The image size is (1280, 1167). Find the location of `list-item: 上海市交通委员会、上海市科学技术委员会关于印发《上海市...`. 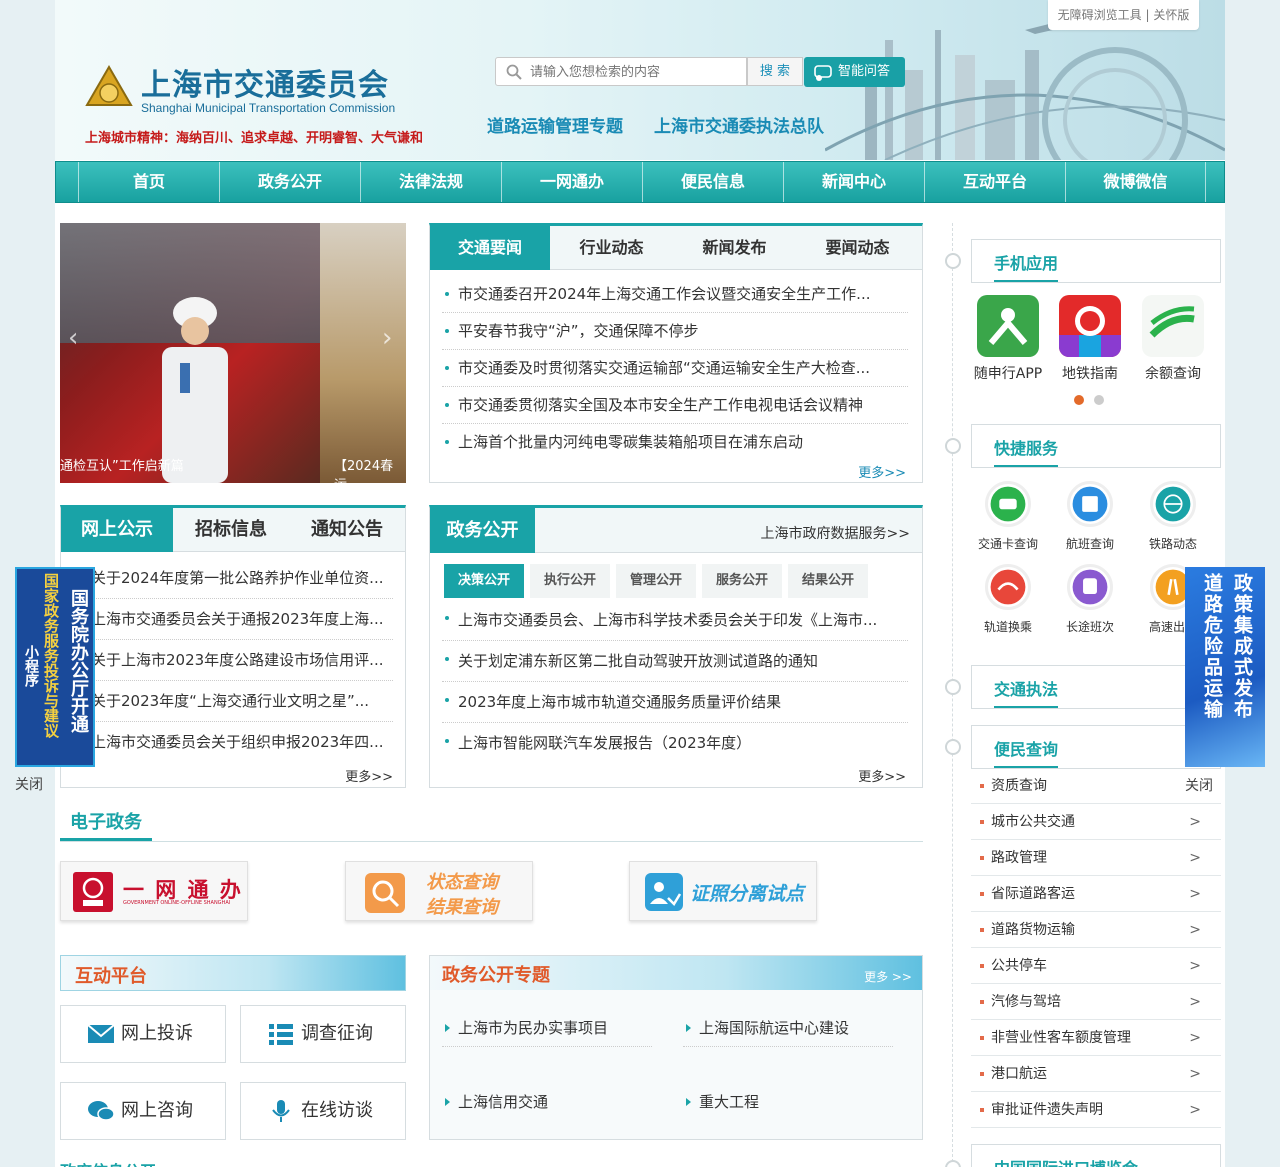

list-item: 上海市交通委员会、上海市科学技术委员会关于印发《上海市... is located at coordinates (675, 620).